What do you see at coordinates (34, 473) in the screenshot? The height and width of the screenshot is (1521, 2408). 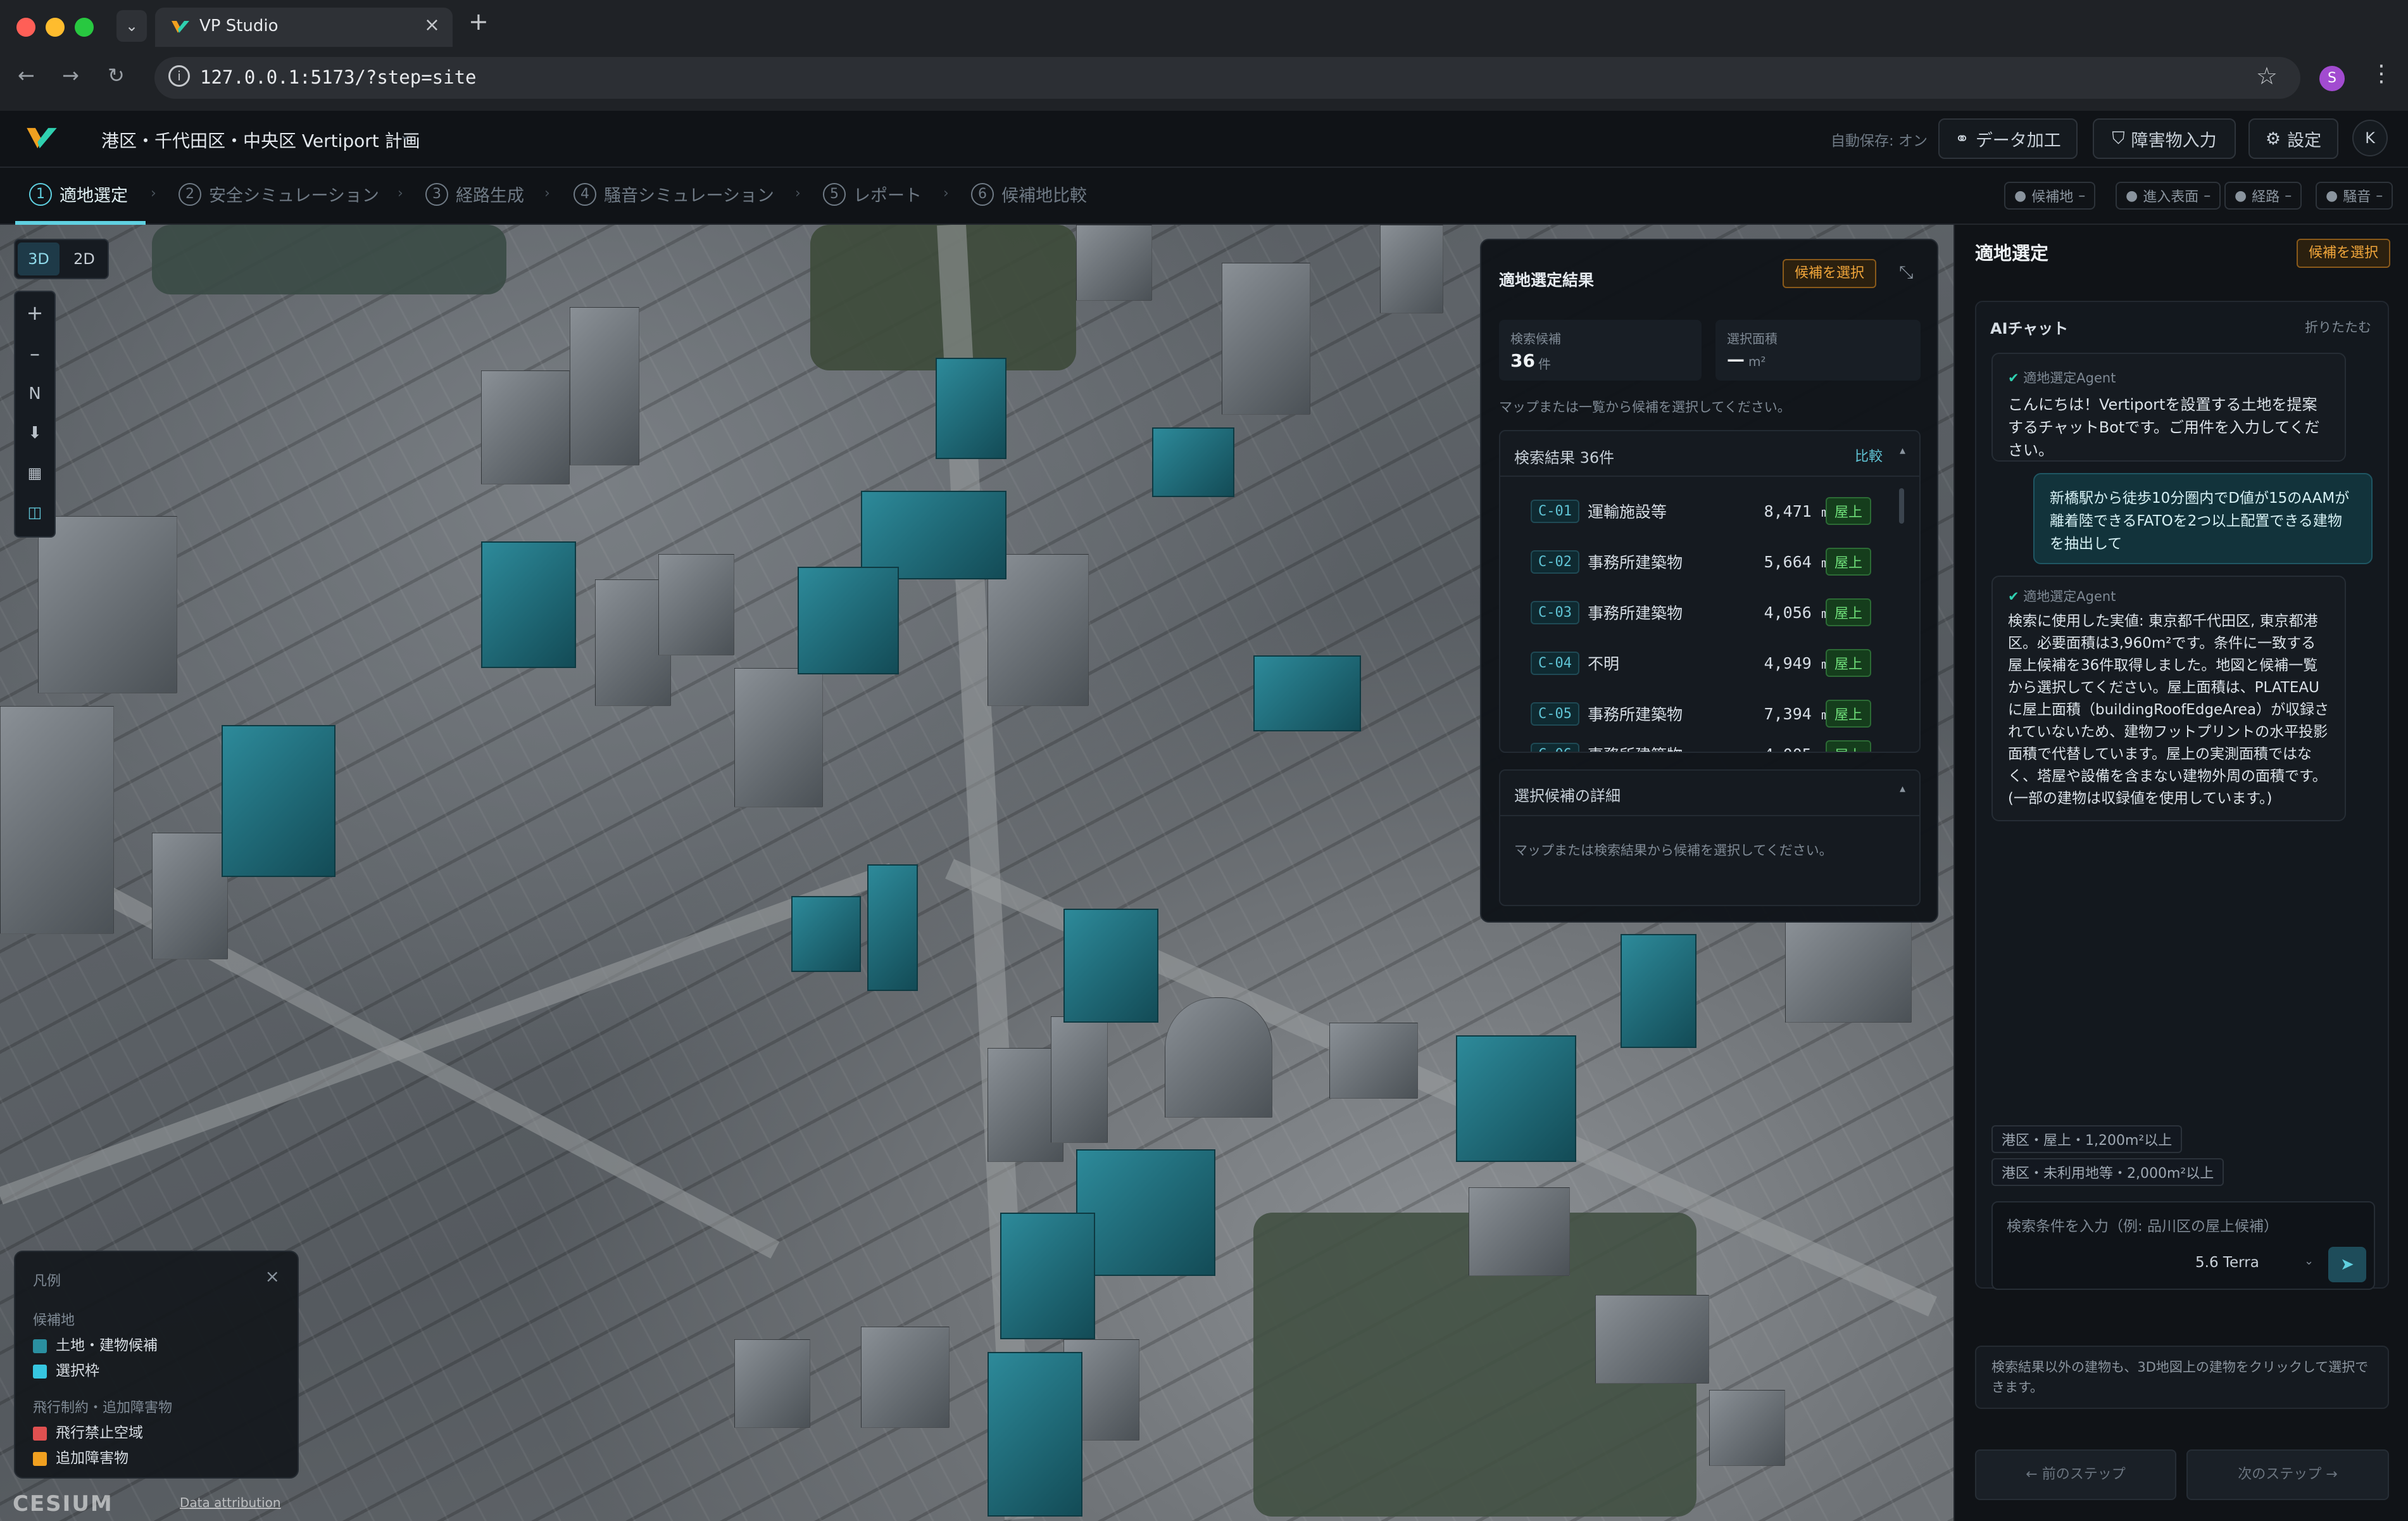 I see `layers-icon: ▦` at bounding box center [34, 473].